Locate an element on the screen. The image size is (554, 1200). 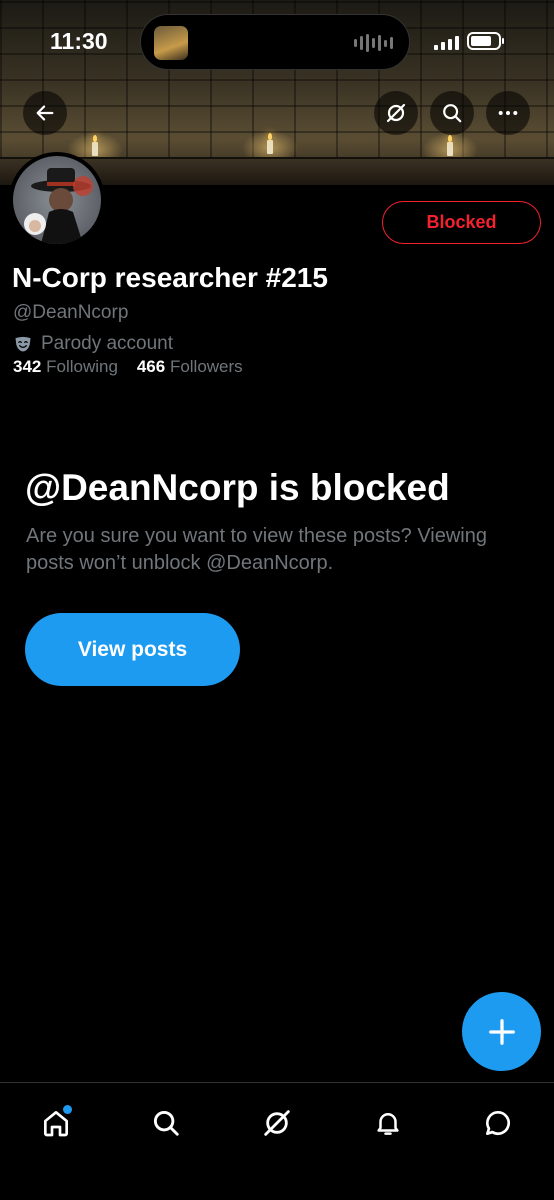
parody-label: Parody account is located at coordinates (93, 344).